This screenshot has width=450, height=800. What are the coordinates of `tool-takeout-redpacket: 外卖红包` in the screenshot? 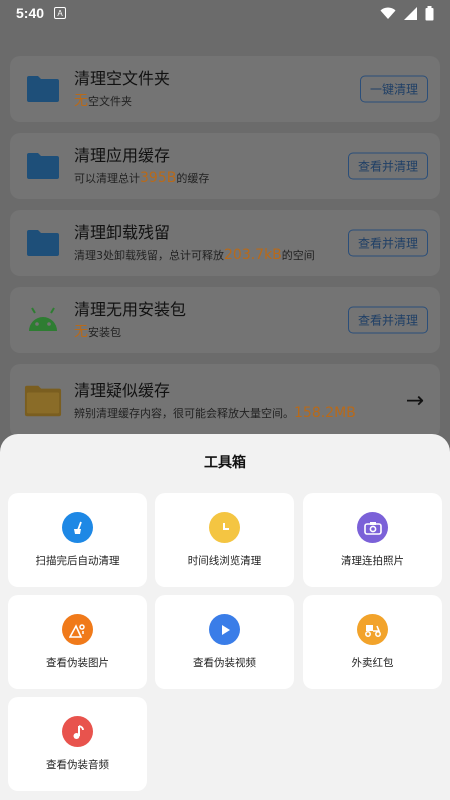 It's located at (372, 642).